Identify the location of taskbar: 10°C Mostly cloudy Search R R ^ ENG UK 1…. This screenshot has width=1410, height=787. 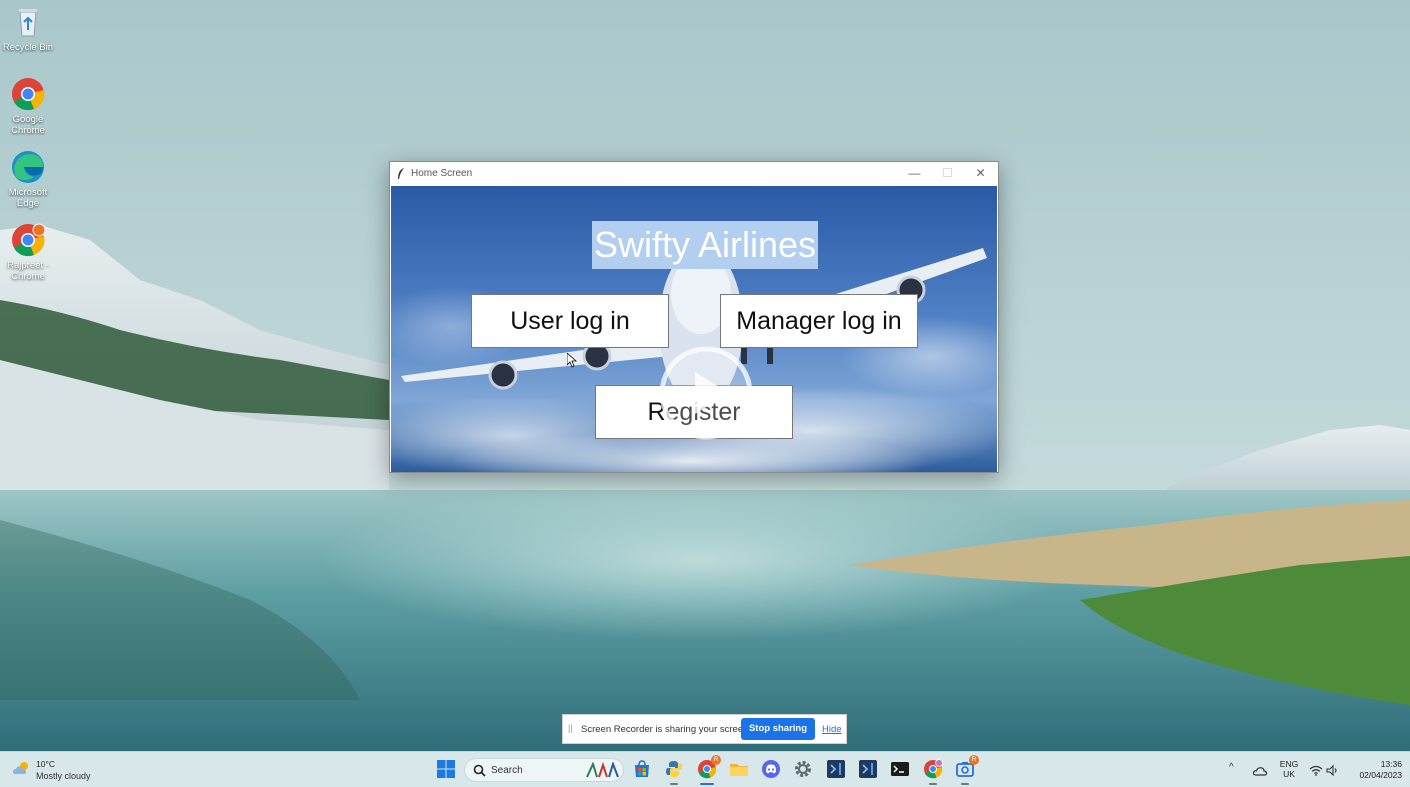
(705, 769).